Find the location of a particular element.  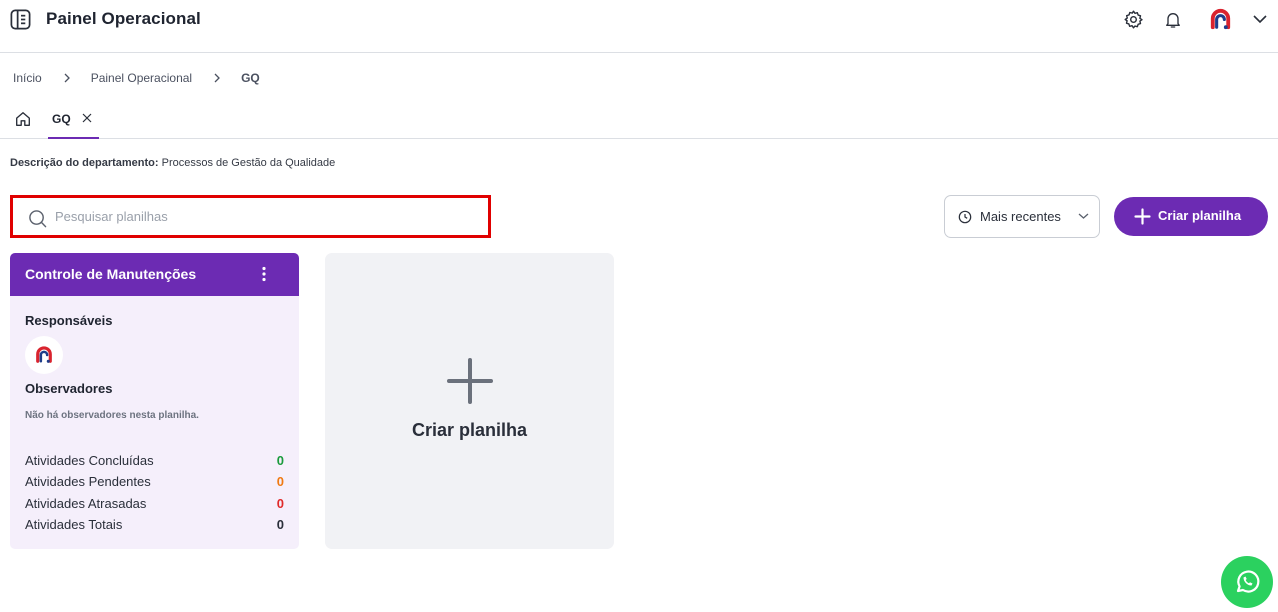

menu-book-icon is located at coordinates (20, 19).